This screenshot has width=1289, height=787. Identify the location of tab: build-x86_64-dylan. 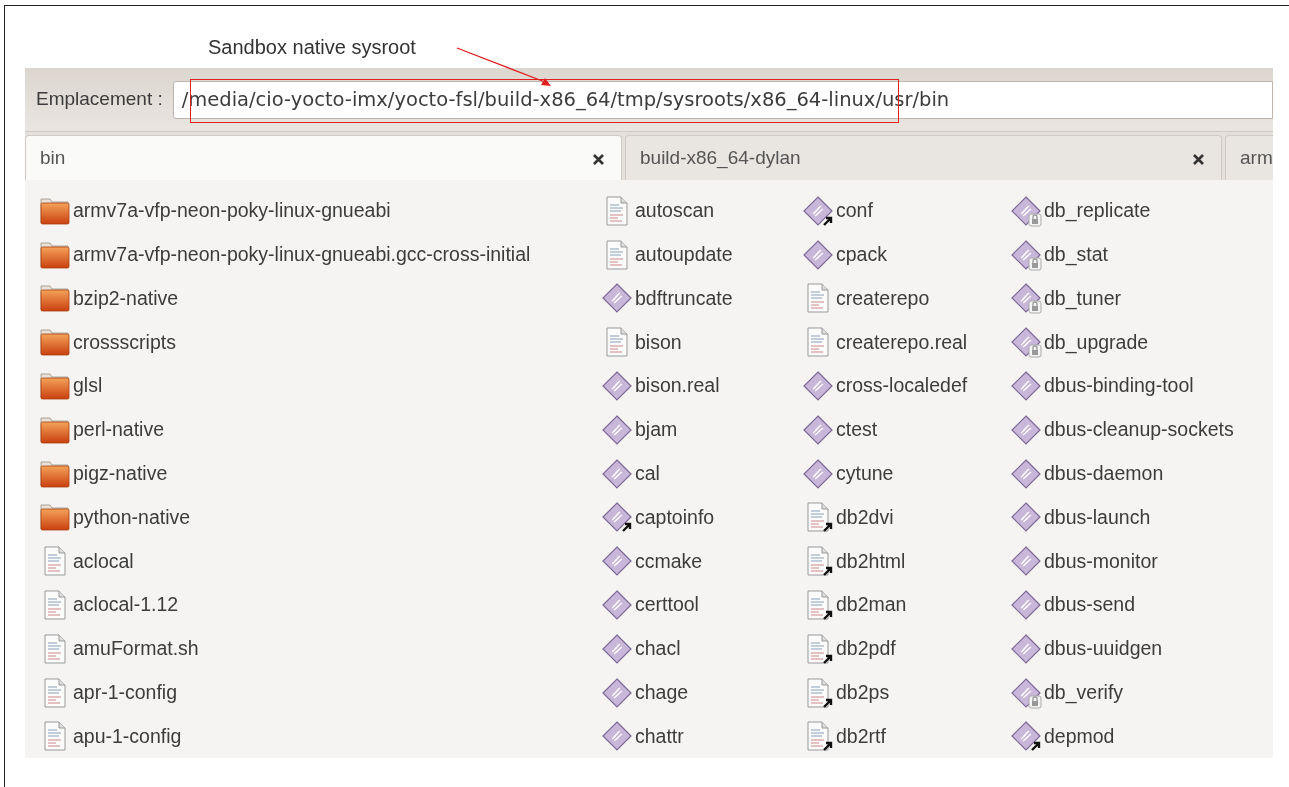
(923, 157).